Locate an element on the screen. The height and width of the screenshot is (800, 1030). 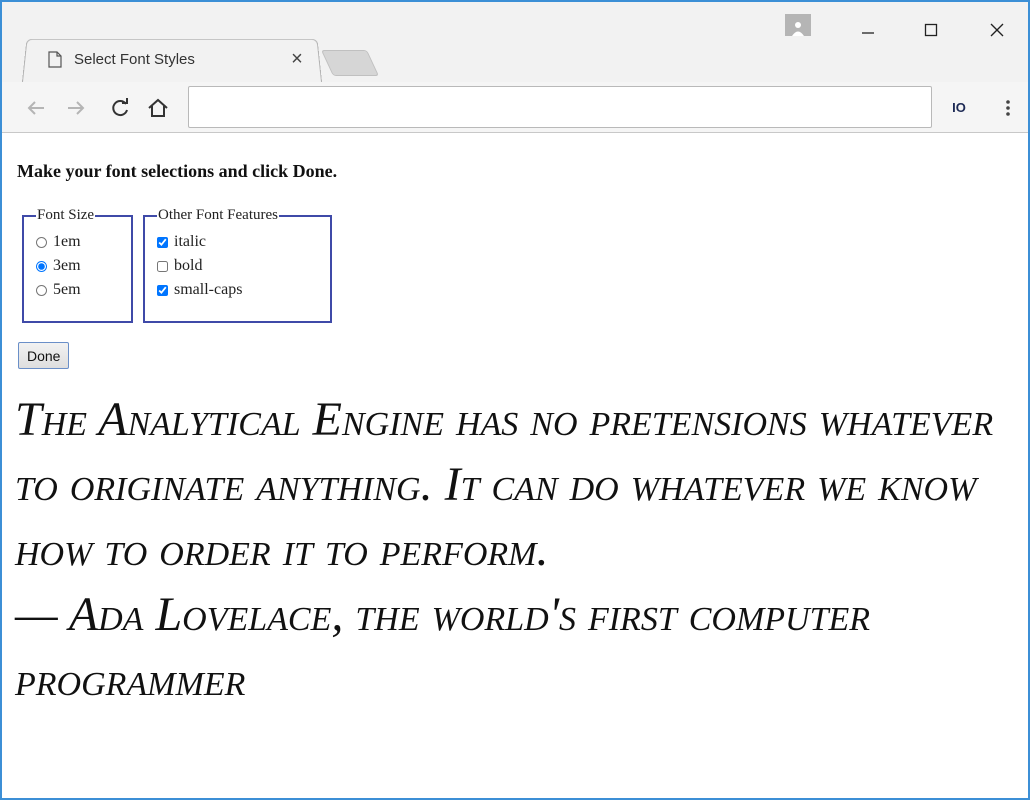
browser-toolbar: IO is located at coordinates (515, 107).